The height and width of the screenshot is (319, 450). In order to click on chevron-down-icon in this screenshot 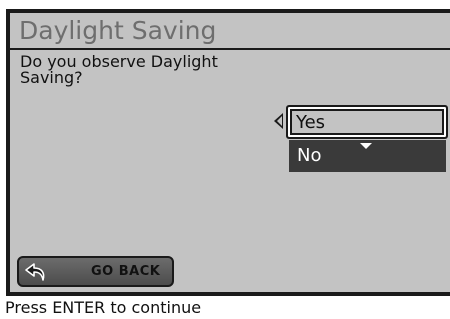, I will do `click(366, 146)`.